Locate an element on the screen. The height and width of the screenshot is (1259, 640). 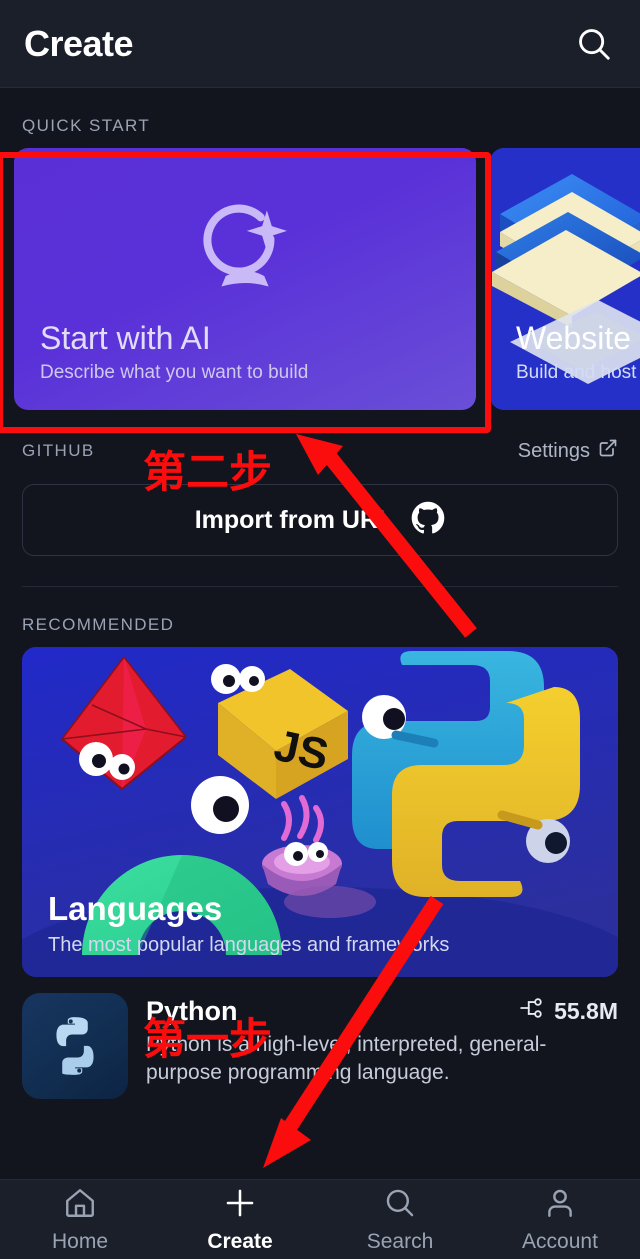
python-logo-icon is located at coordinates (75, 1046).